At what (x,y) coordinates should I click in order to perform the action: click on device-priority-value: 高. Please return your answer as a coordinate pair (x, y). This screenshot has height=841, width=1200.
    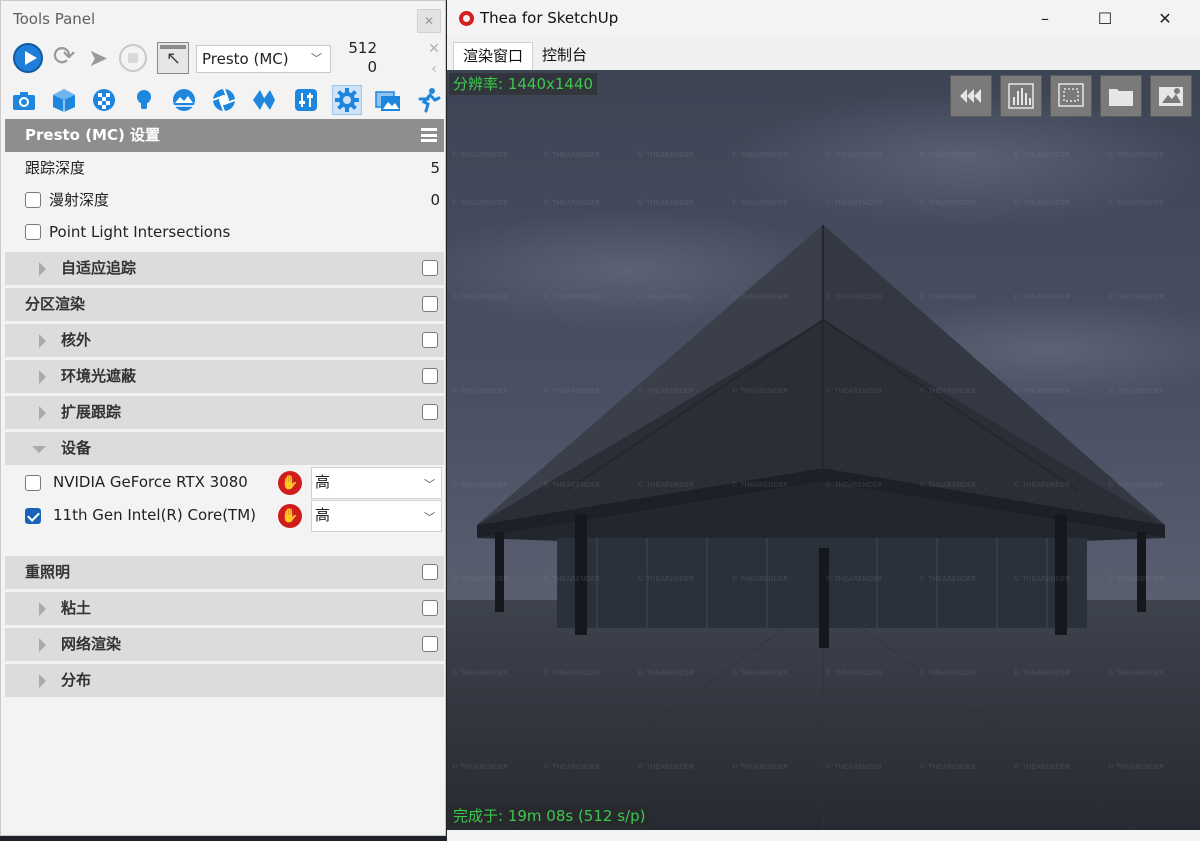
    Looking at the image, I should click on (323, 482).